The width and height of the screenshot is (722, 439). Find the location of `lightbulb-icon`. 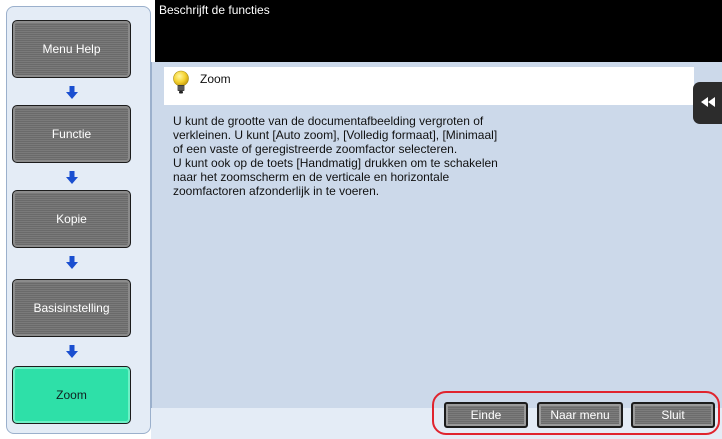

lightbulb-icon is located at coordinates (181, 83).